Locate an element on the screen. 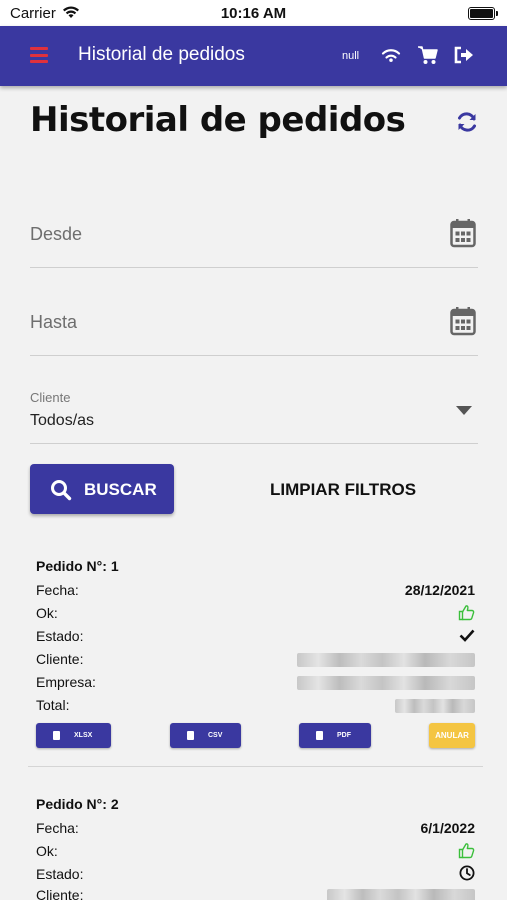  battery-icon is located at coordinates (483, 13).